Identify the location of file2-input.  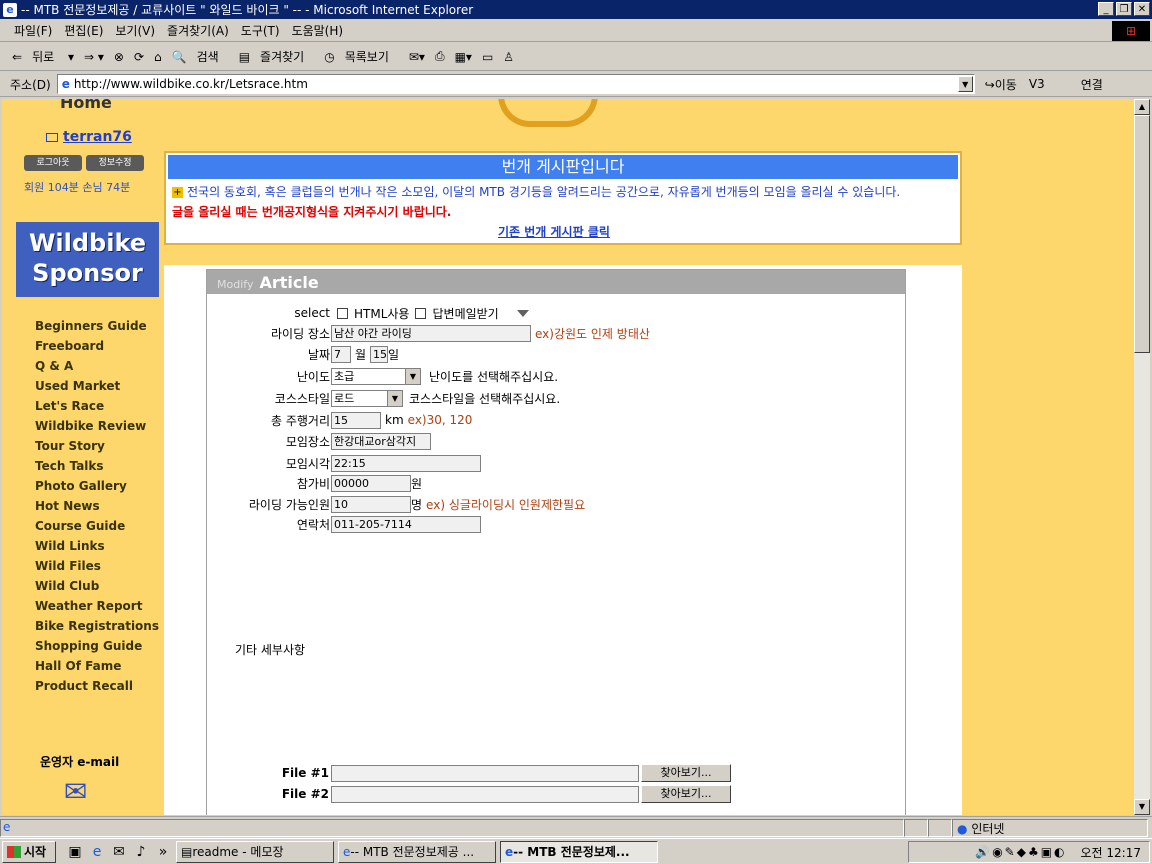
(485, 794).